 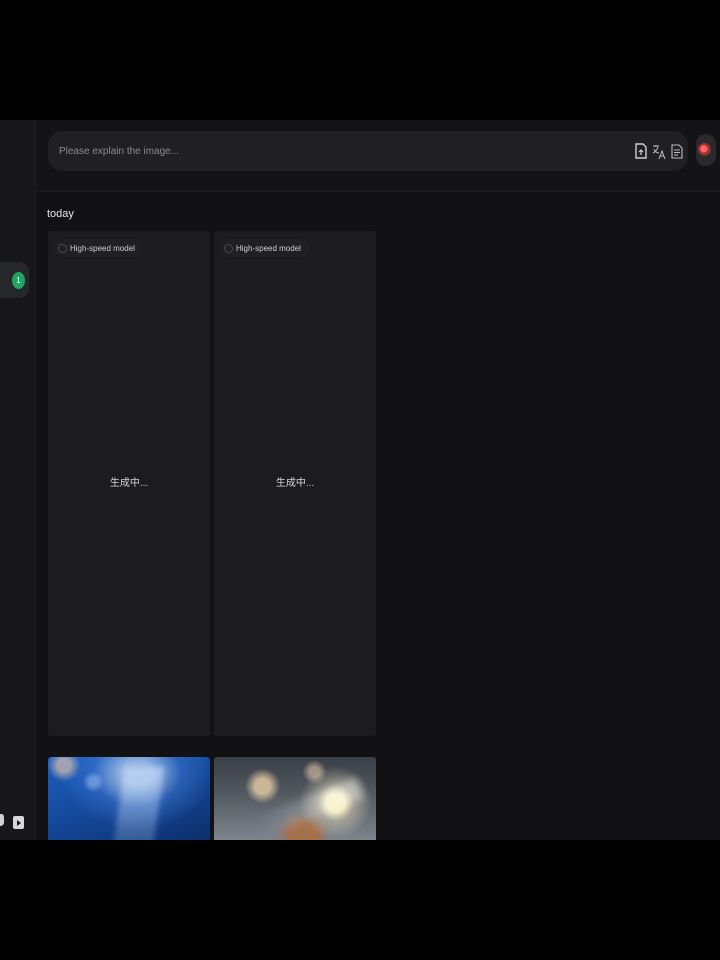 I want to click on section-title: today, so click(x=60, y=214).